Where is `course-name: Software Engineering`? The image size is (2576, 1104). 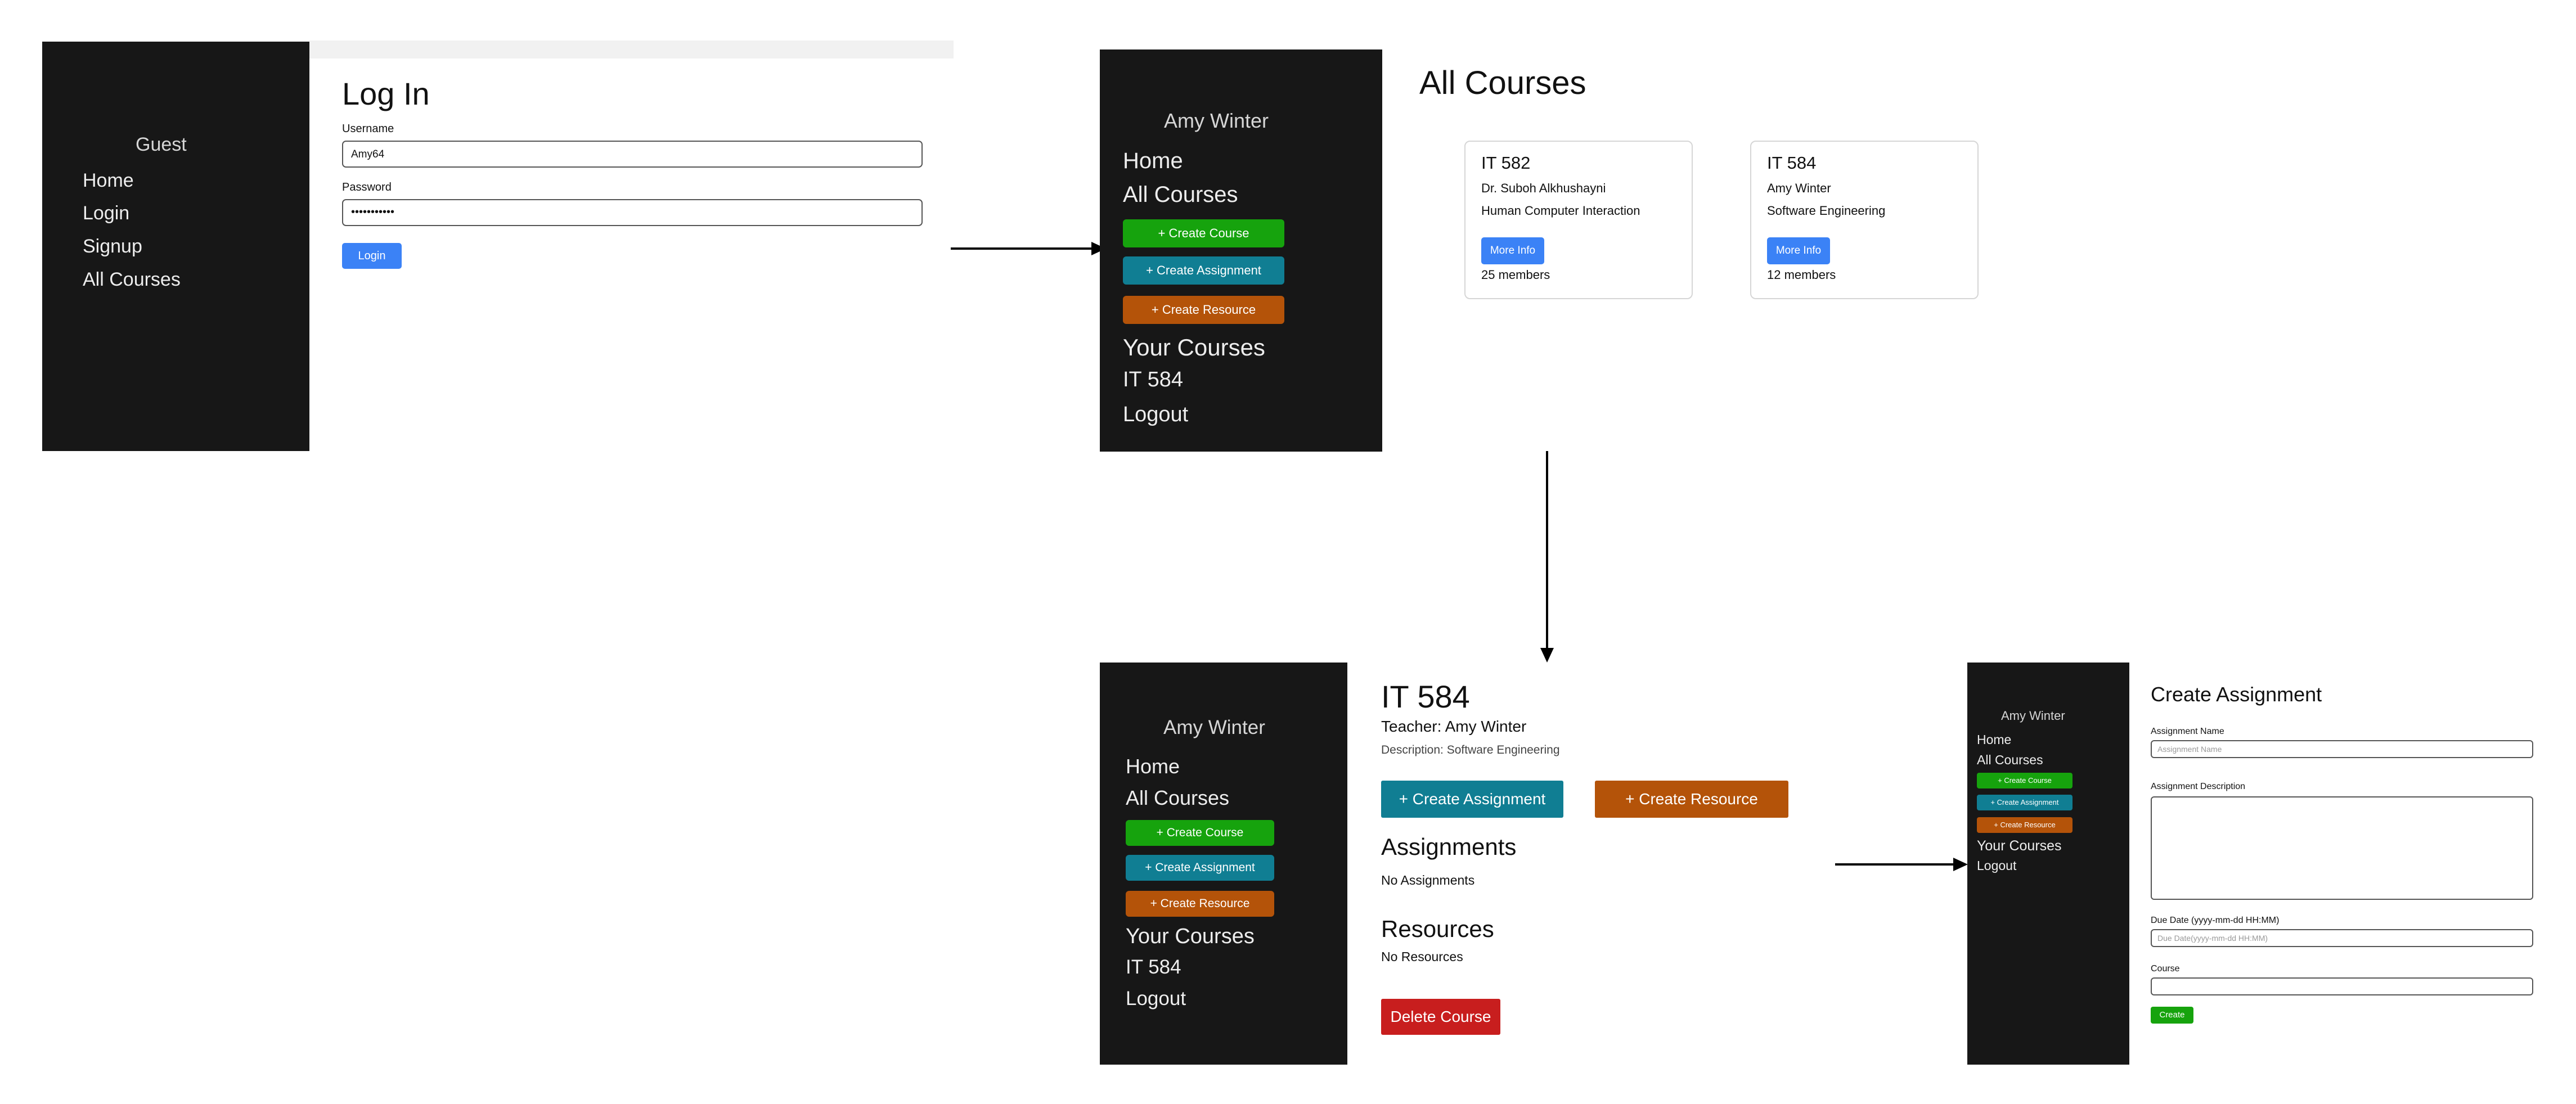
course-name: Software Engineering is located at coordinates (1826, 211).